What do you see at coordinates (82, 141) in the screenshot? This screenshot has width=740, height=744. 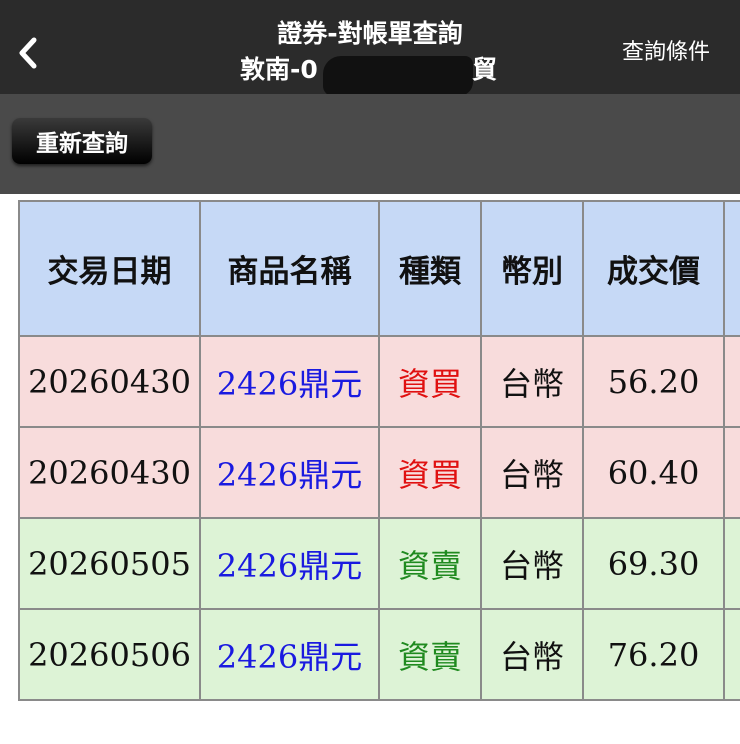 I see `requery-button: 重新查詢` at bounding box center [82, 141].